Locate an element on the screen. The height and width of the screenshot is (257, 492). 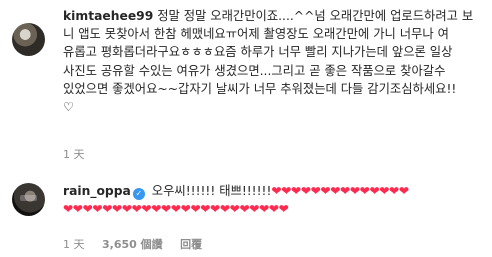
comment-1-meta: 1 天 is located at coordinates (81, 154).